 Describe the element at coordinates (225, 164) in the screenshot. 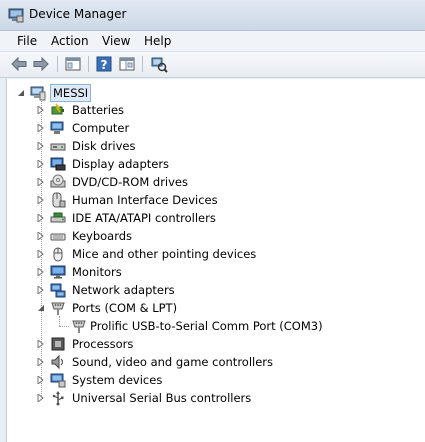

I see `tree-item: Display adapters` at that location.